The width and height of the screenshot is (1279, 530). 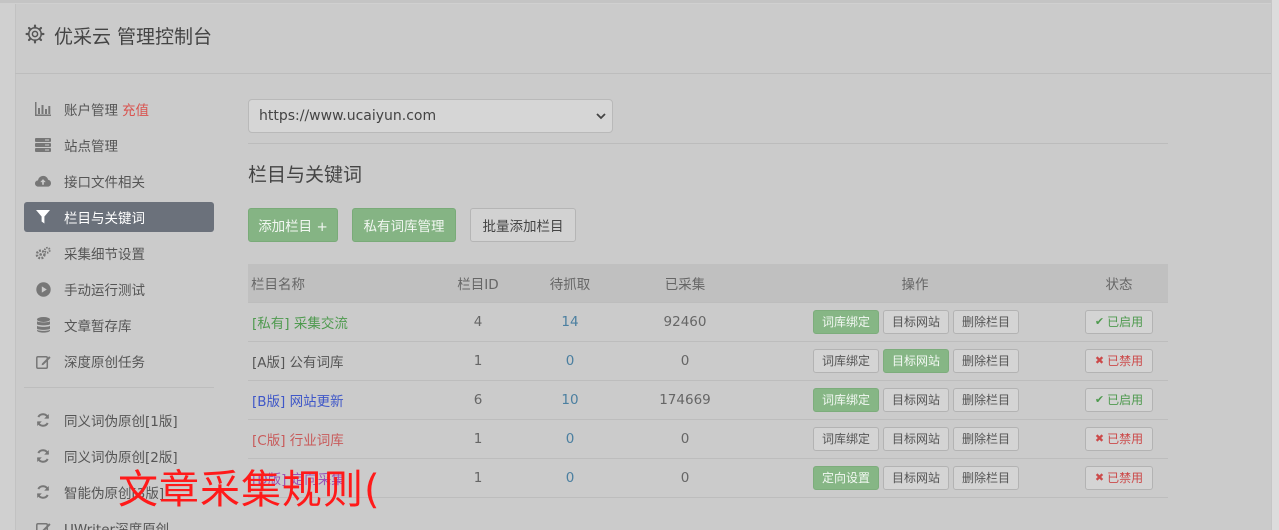 What do you see at coordinates (639, 1) in the screenshot?
I see `top-border` at bounding box center [639, 1].